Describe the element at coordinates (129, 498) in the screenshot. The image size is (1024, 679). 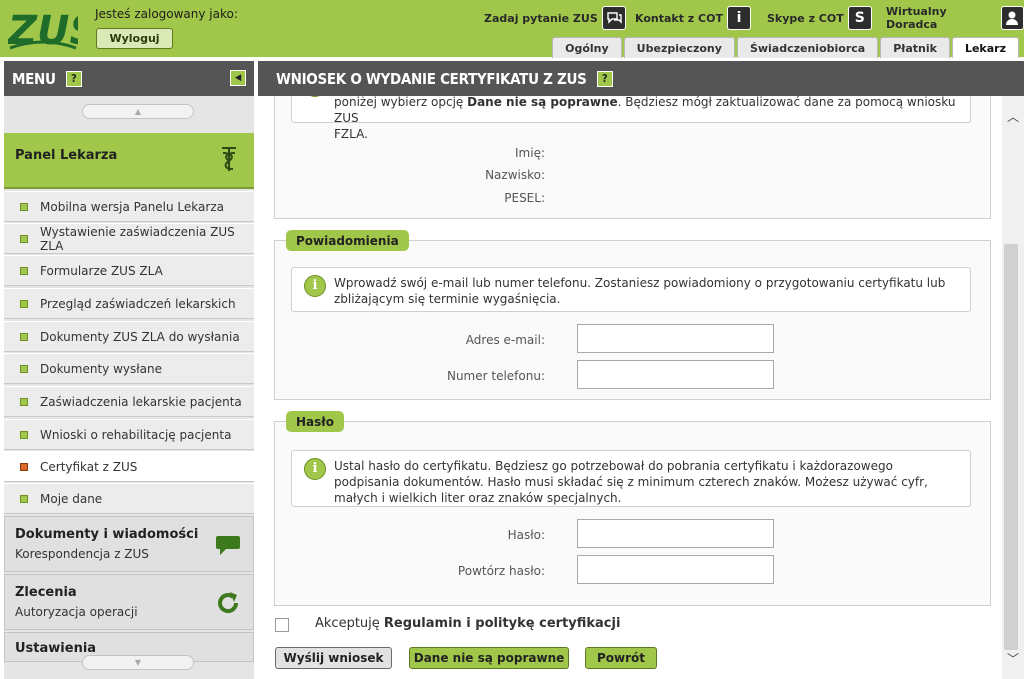
I see `sidebar-item-my-data: Moje dane` at that location.